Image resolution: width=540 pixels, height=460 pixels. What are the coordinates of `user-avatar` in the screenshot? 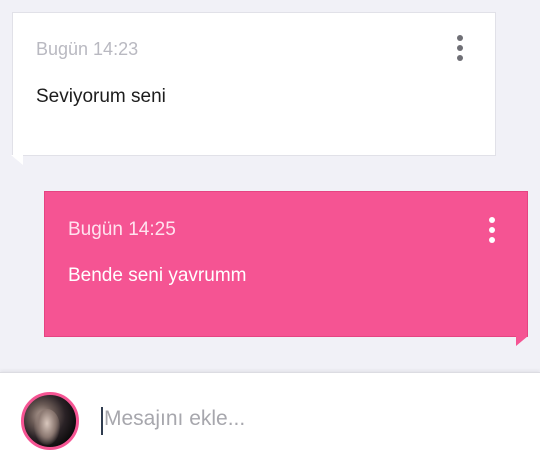 It's located at (50, 421).